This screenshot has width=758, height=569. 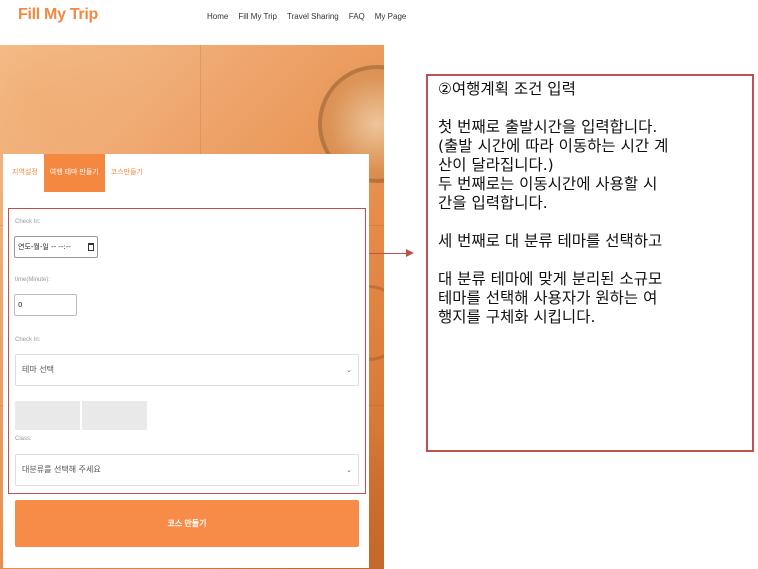 I want to click on nav-home: Home, so click(x=217, y=16).